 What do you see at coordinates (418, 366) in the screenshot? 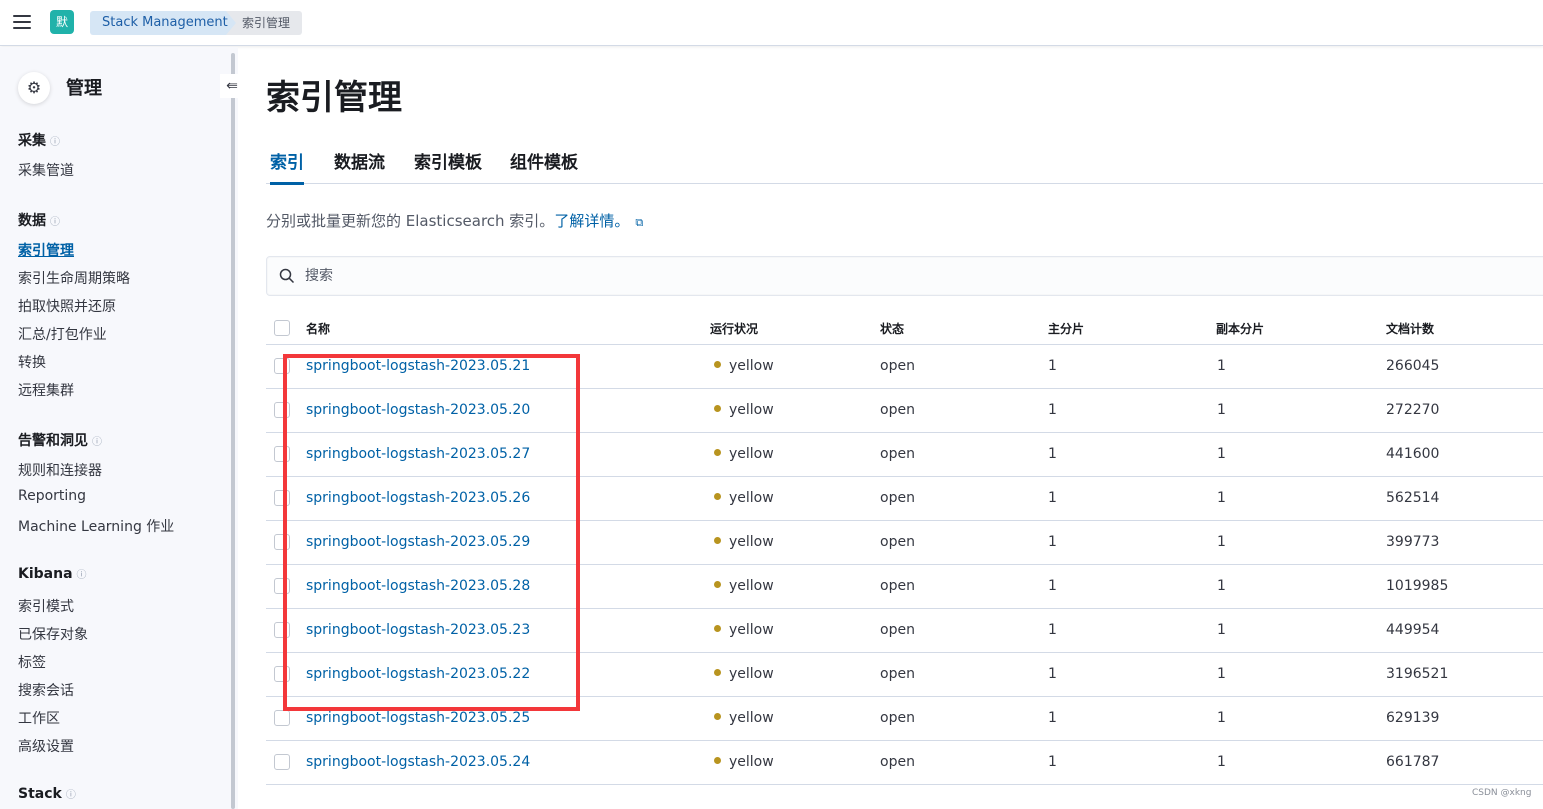
I see `index-name-link: springboot-logstash-2023.05.21` at bounding box center [418, 366].